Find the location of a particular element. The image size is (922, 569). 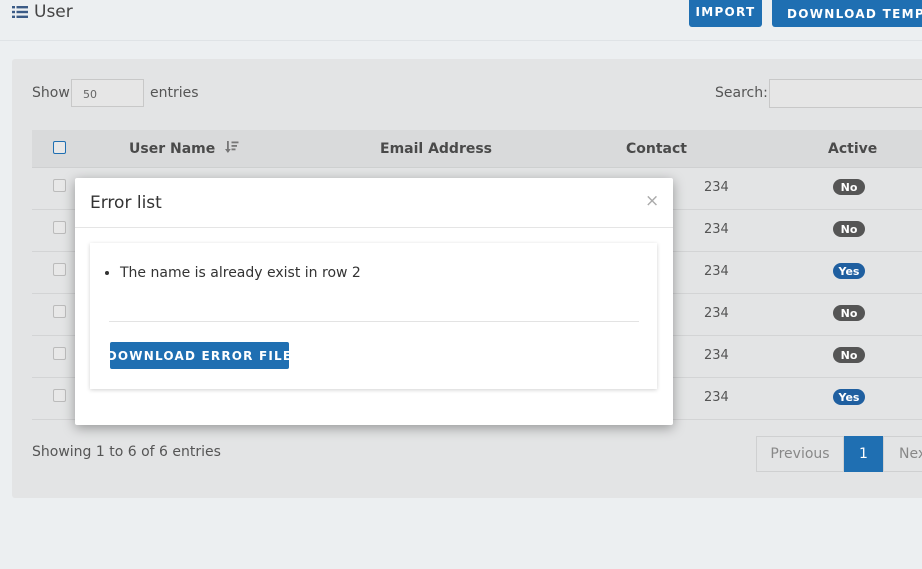

error-item: The name is already exist in row 2 is located at coordinates (240, 273).